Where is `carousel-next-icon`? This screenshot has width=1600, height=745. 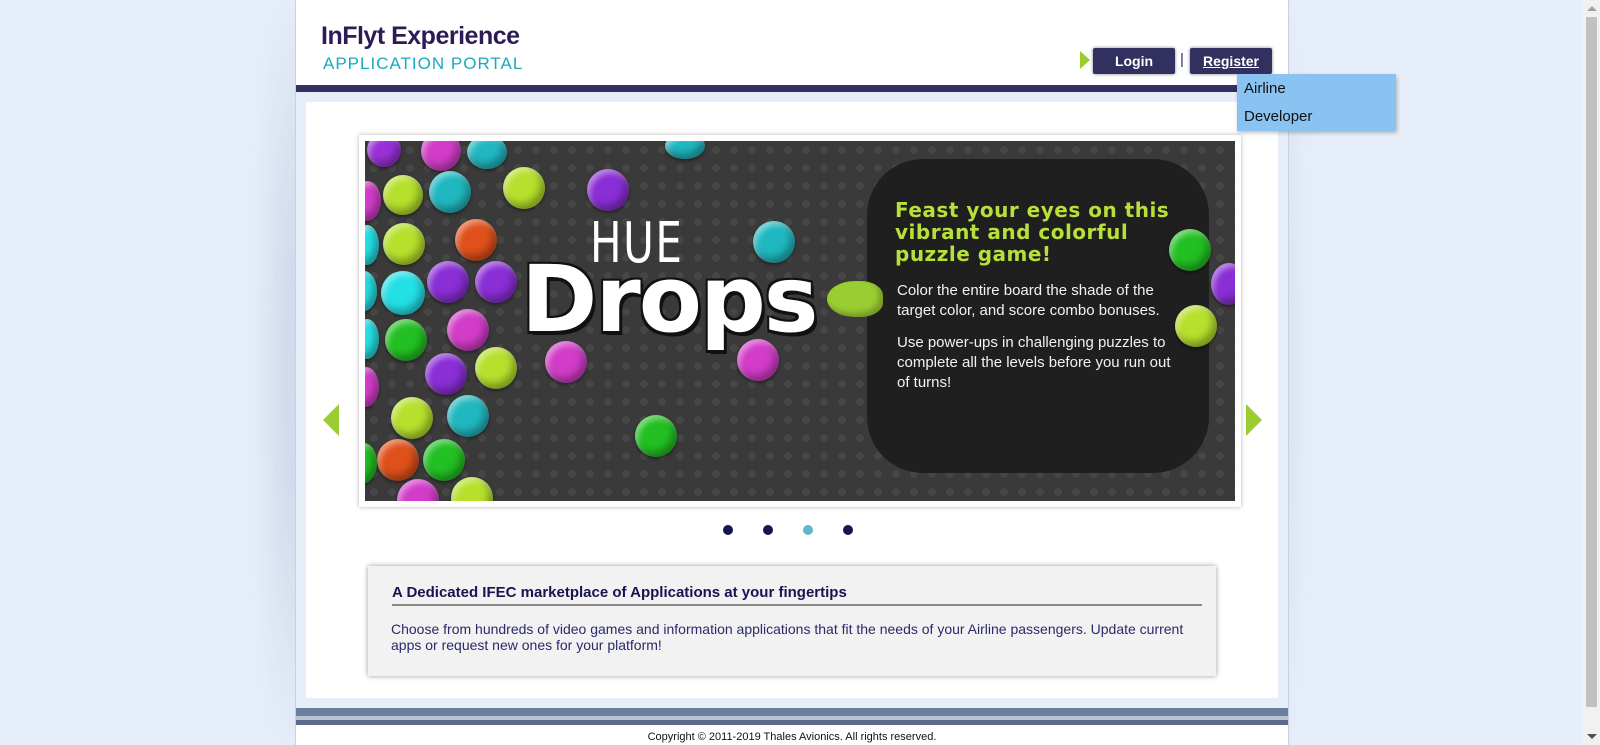 carousel-next-icon is located at coordinates (1254, 420).